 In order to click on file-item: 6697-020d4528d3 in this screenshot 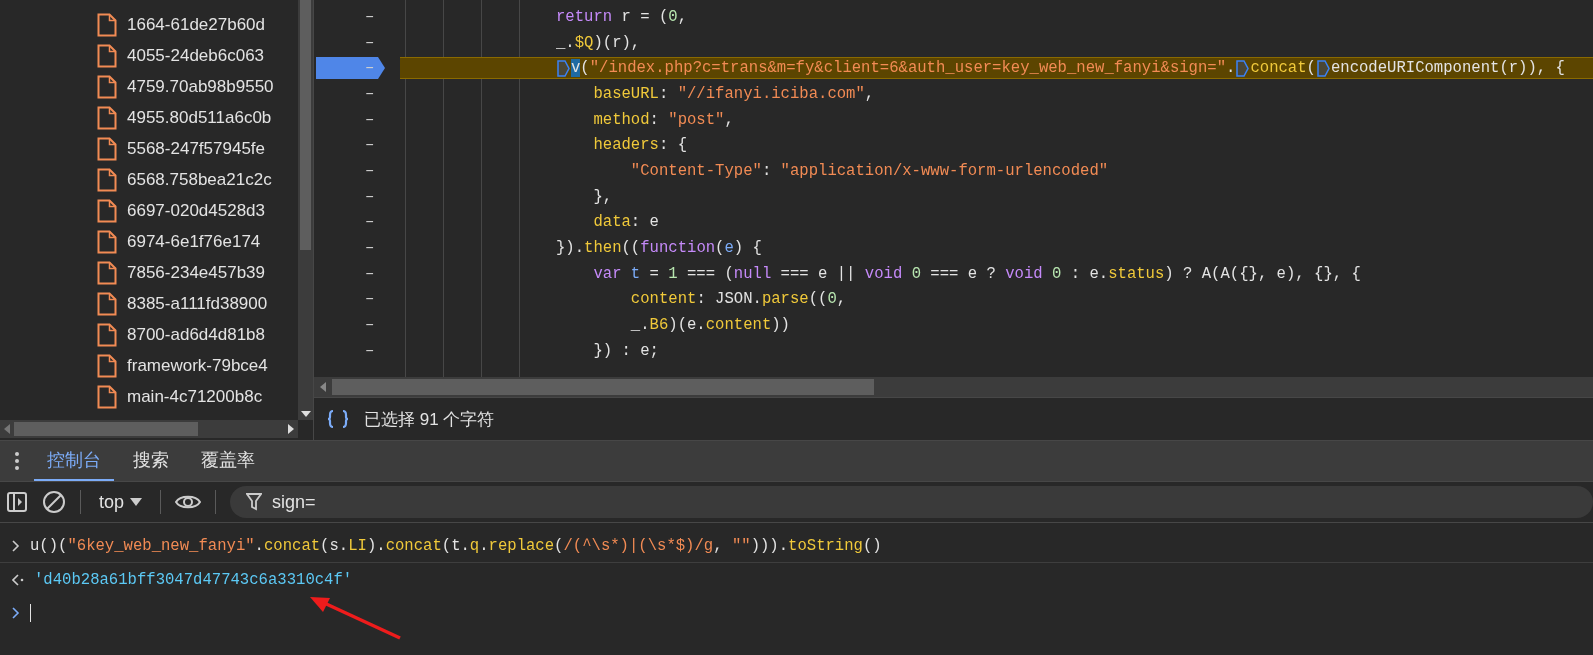, I will do `click(197, 210)`.